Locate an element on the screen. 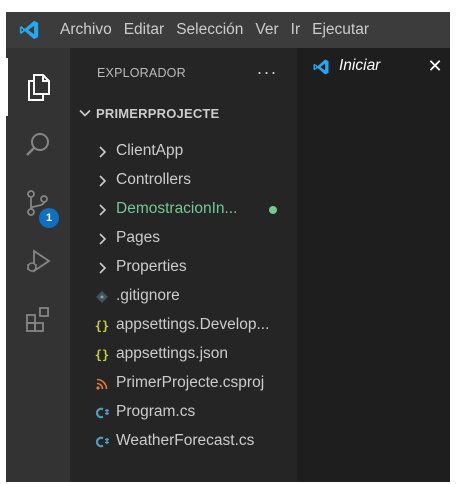  activity-bar: 1 is located at coordinates (38, 265).